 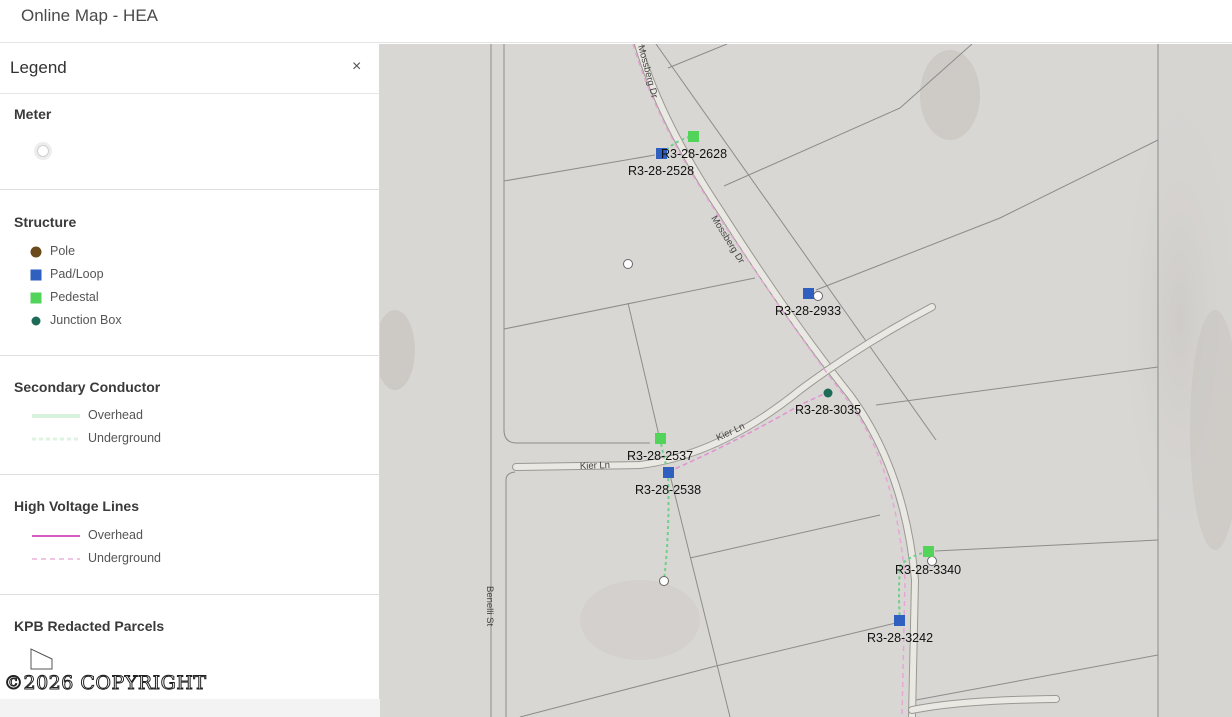 I want to click on close-icon: ×, so click(x=356, y=67).